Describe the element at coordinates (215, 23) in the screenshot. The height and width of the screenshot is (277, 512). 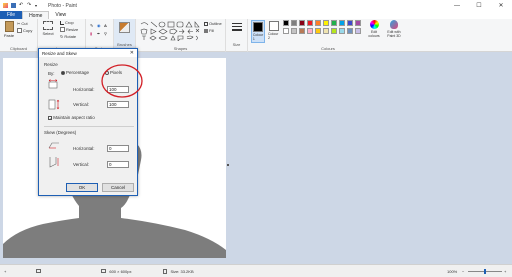
I see `outline-label: Outline` at that location.